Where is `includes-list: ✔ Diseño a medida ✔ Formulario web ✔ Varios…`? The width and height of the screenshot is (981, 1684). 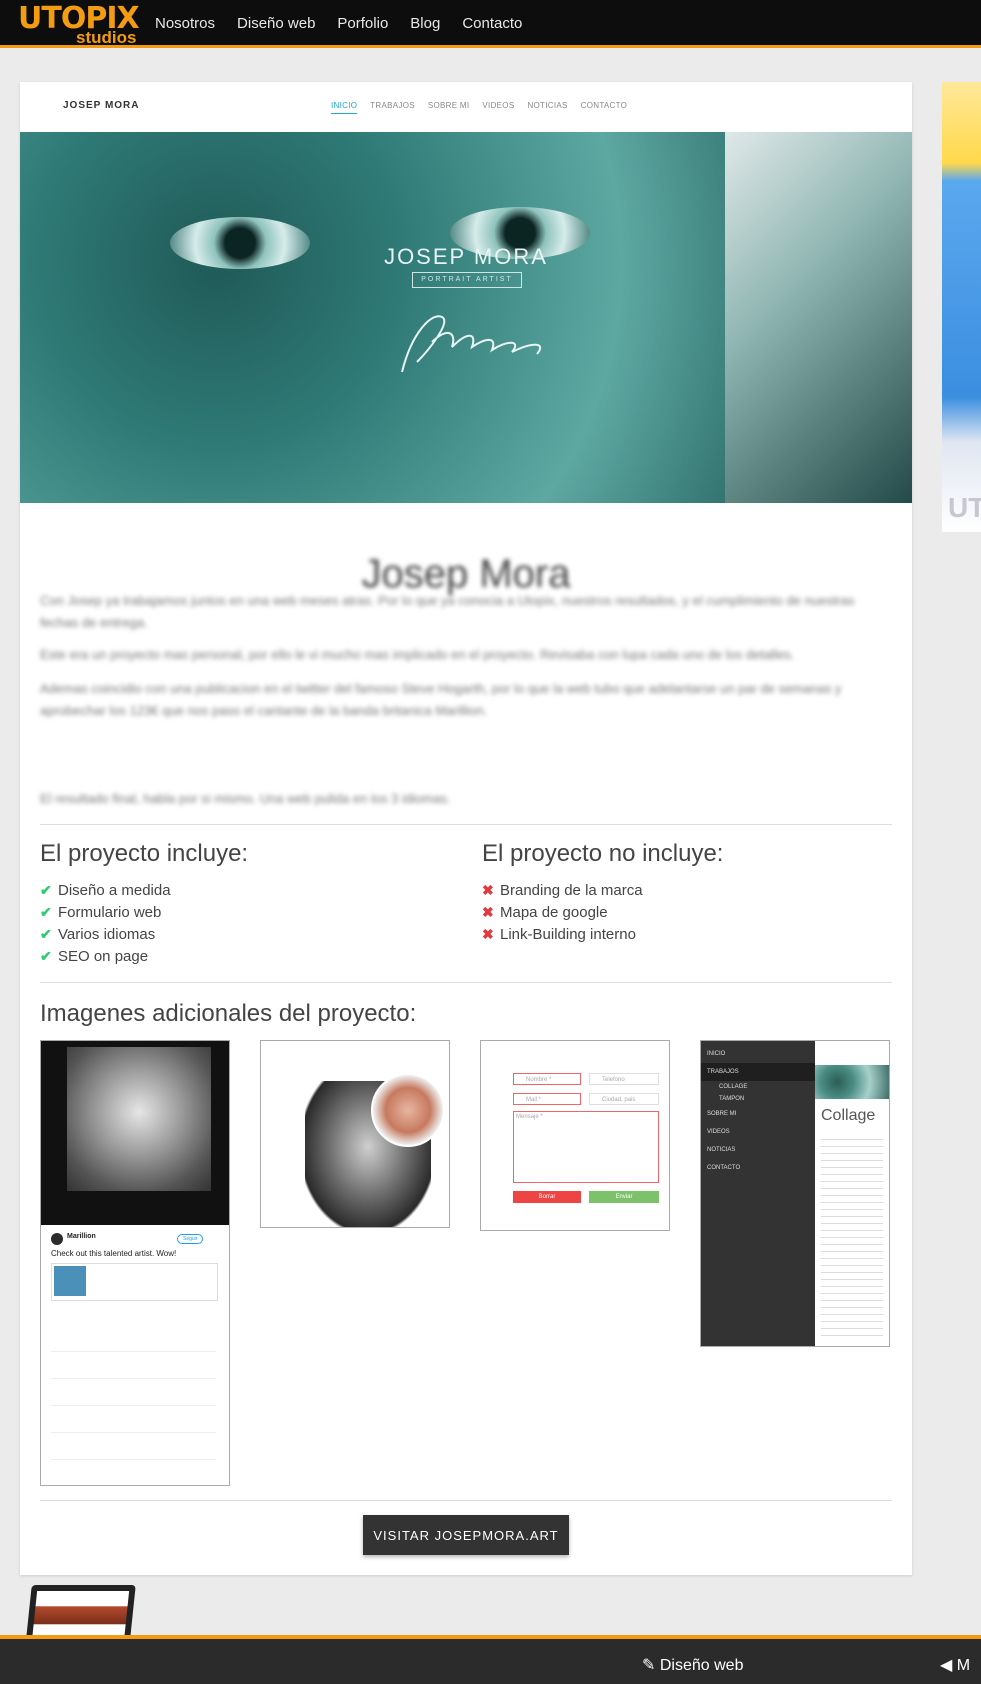 includes-list: ✔ Diseño a medida ✔ Formulario web ✔ Varios… is located at coordinates (105, 923).